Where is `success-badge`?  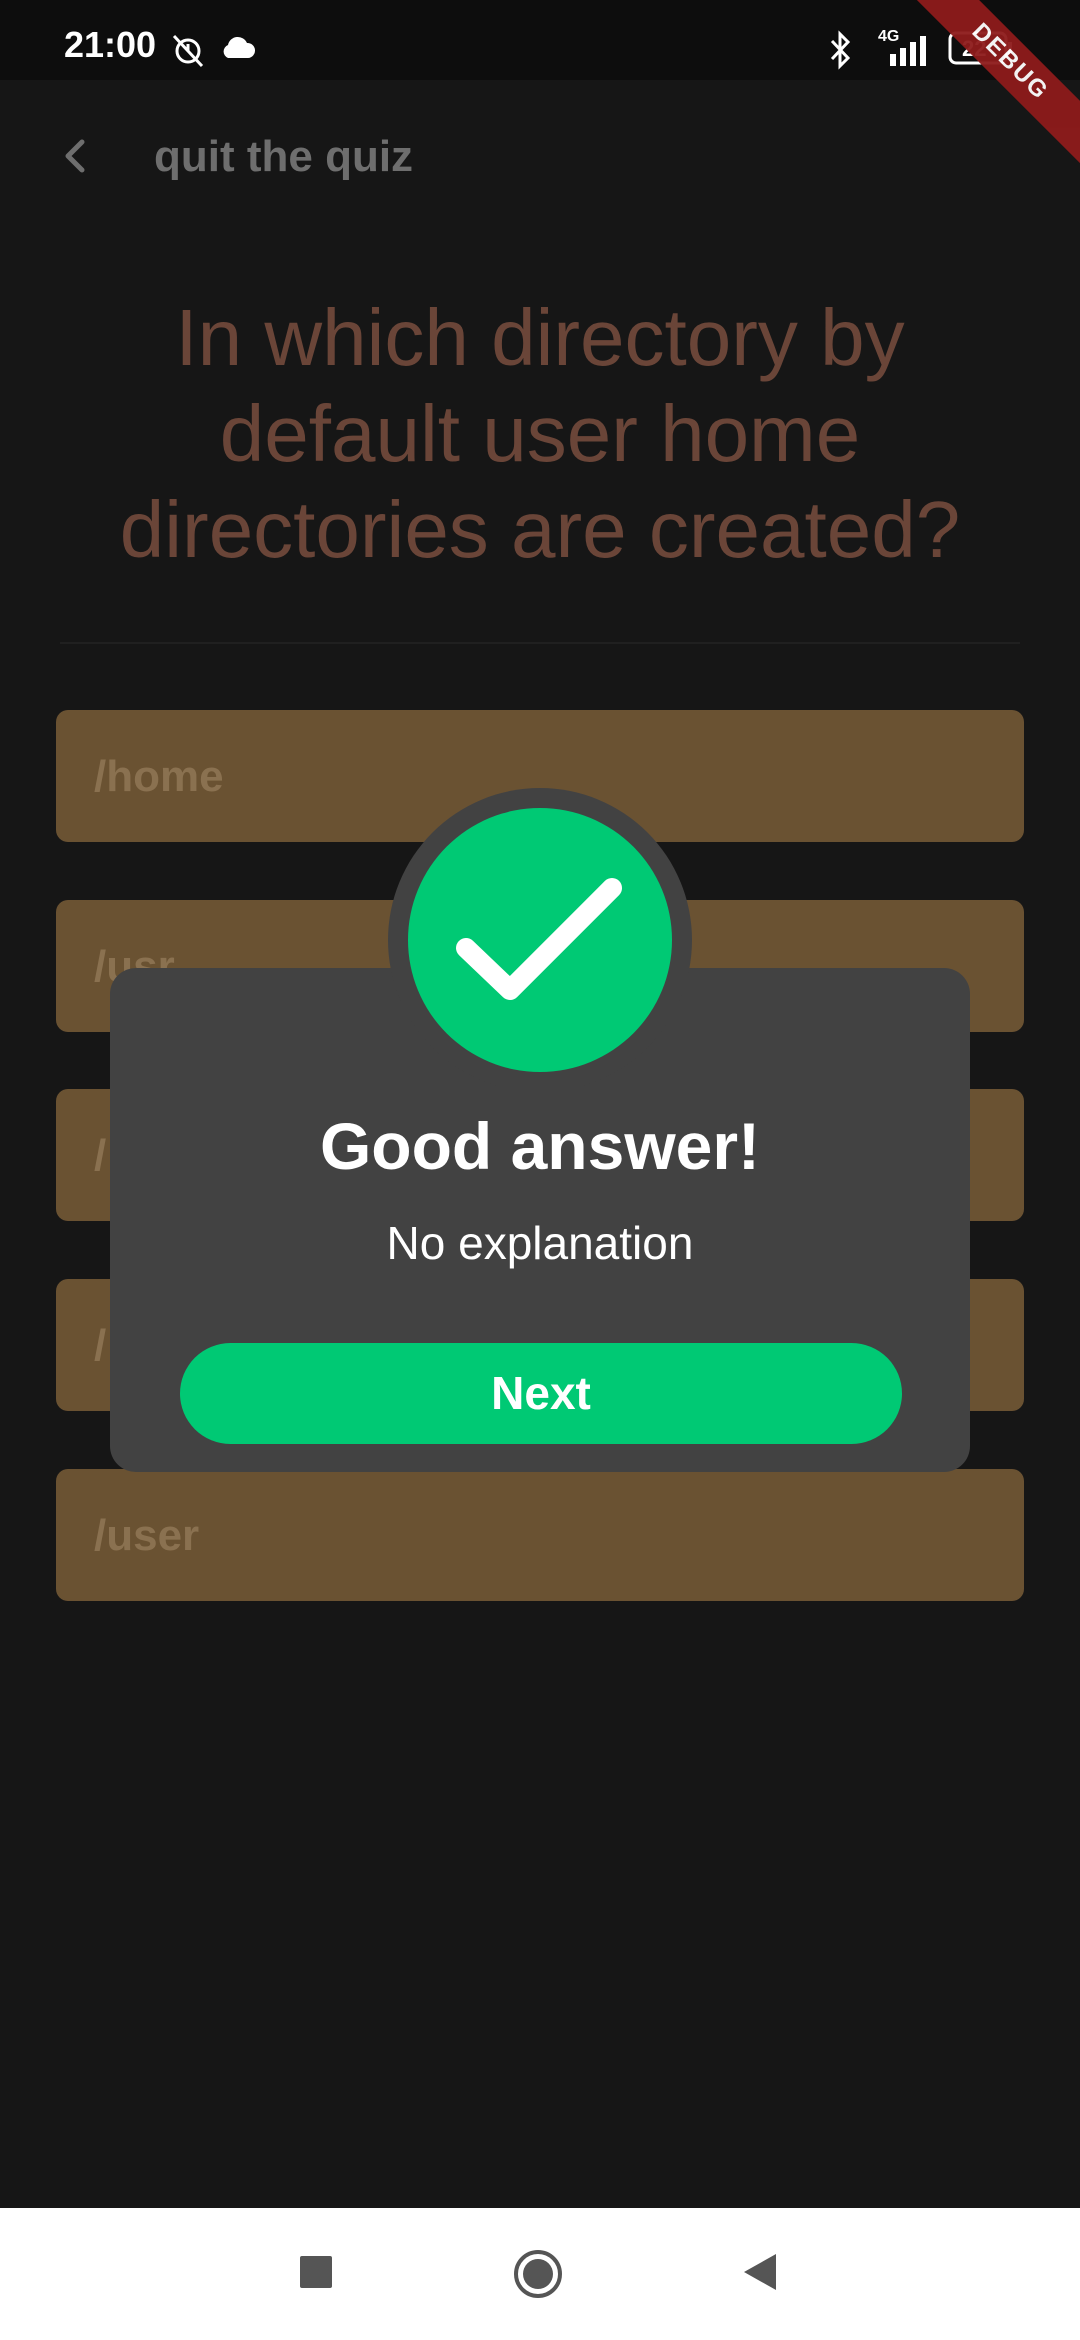
success-badge is located at coordinates (540, 940).